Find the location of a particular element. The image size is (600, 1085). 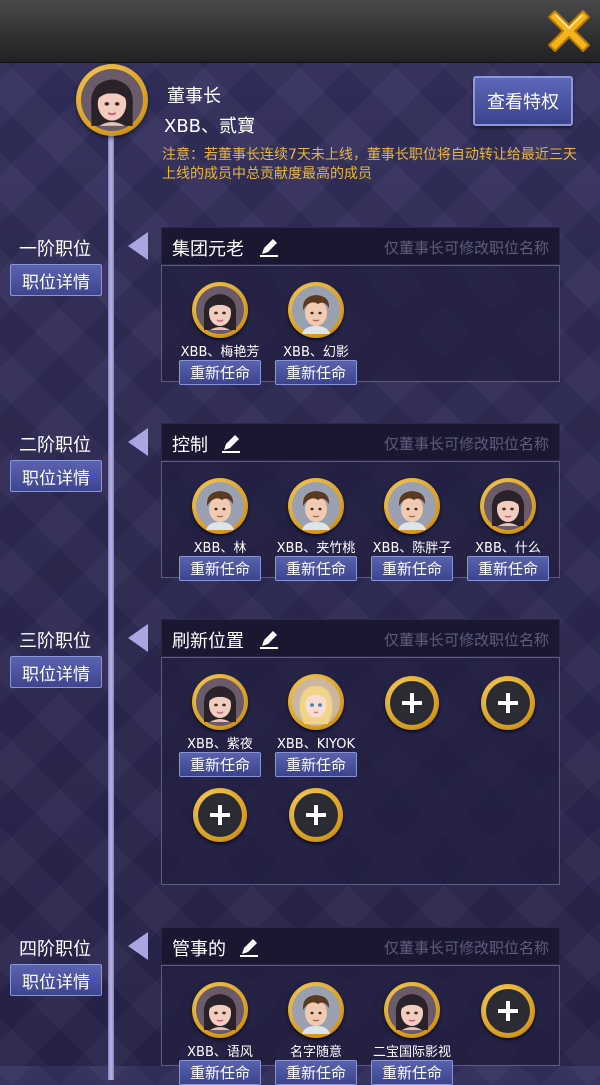

close-button is located at coordinates (569, 31).